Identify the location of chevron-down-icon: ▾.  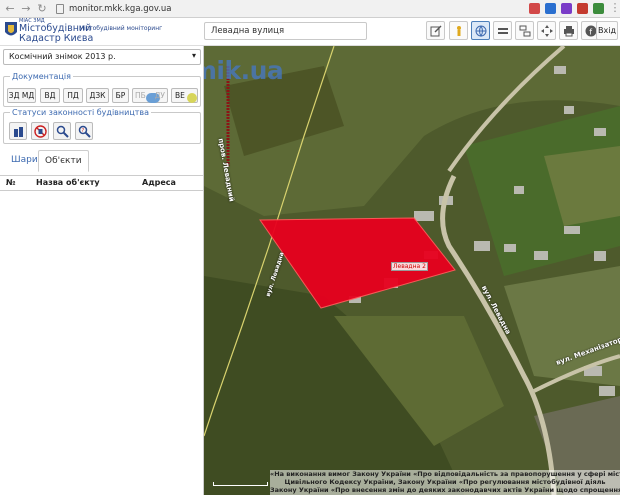
(193, 55).